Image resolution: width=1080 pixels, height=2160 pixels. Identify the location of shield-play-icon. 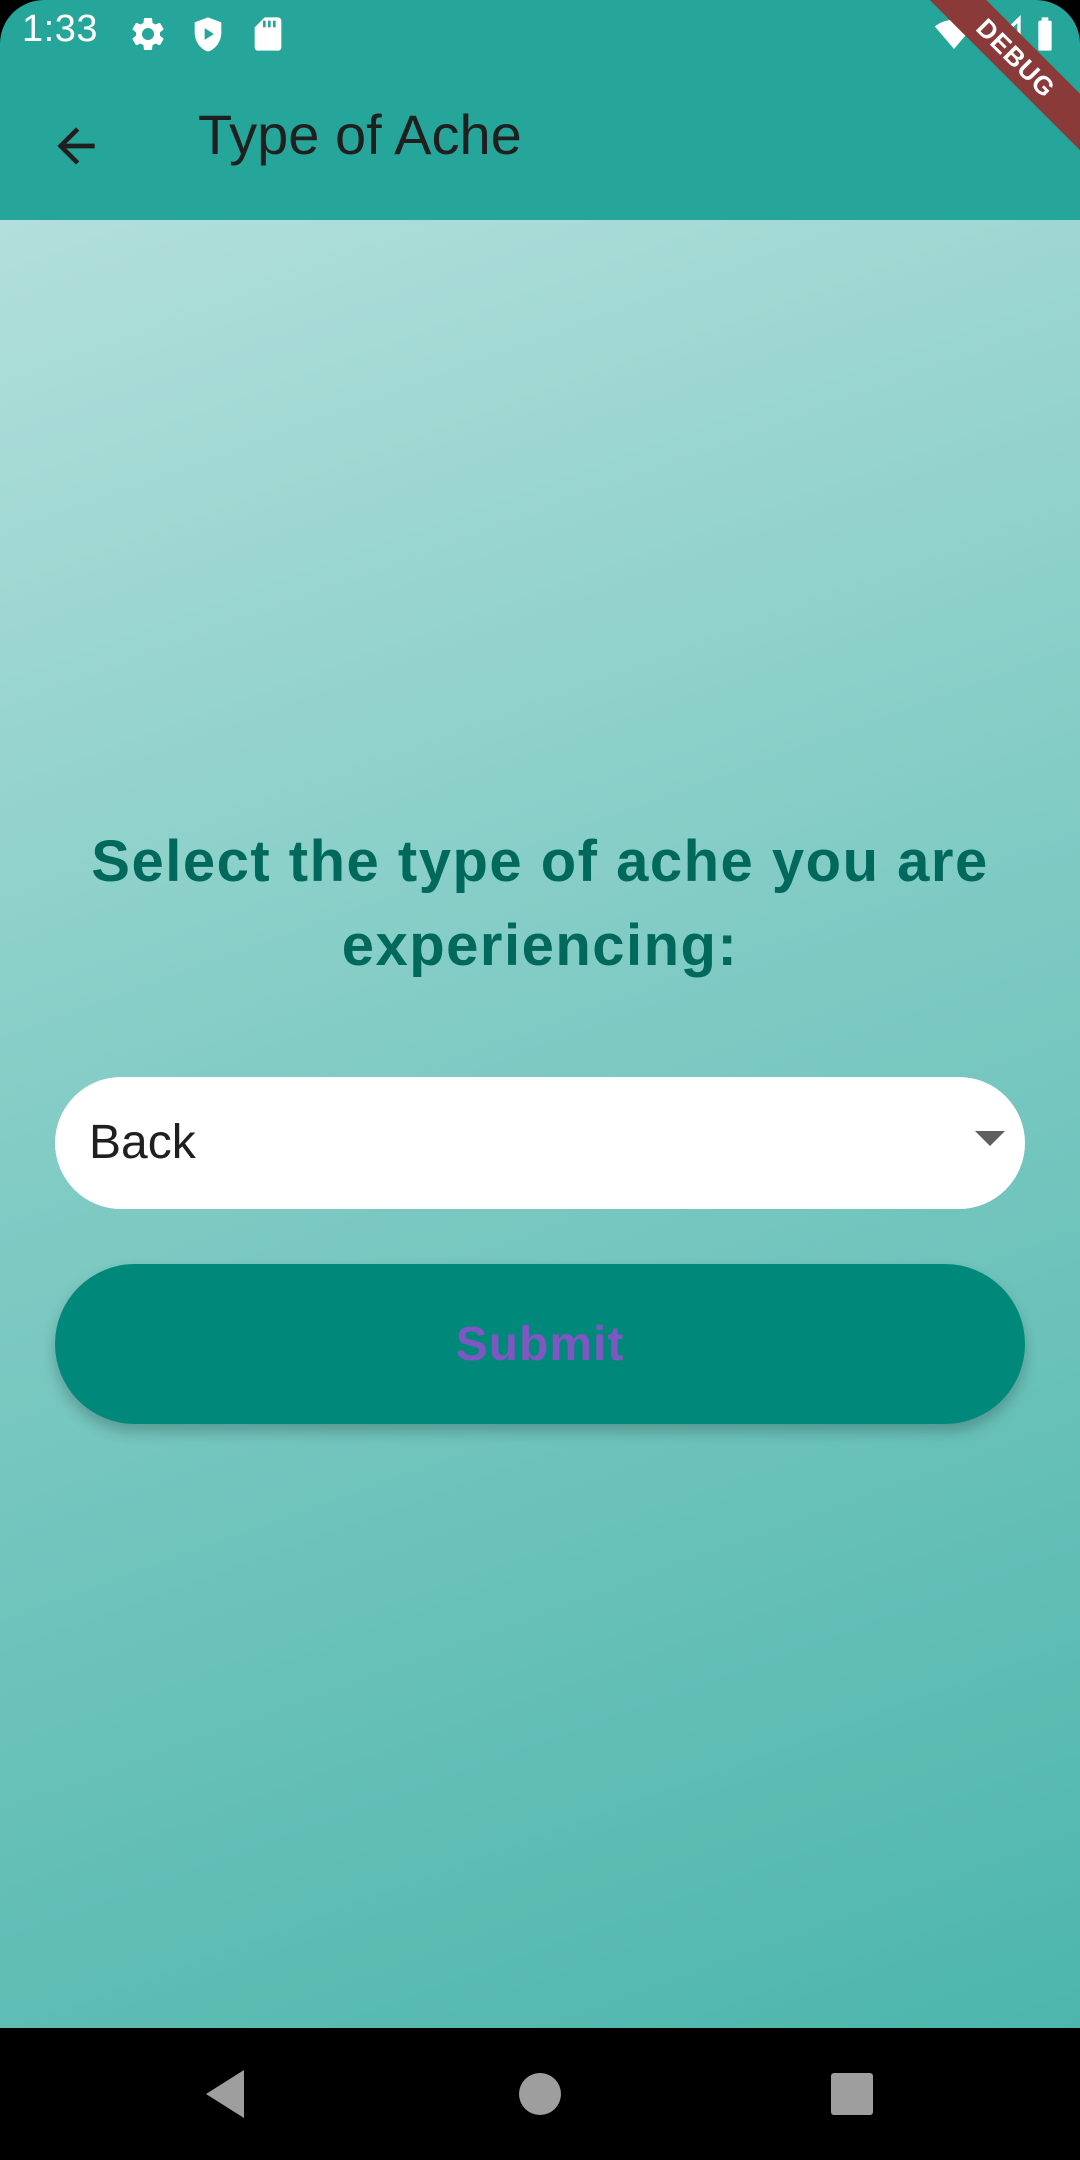
(208, 34).